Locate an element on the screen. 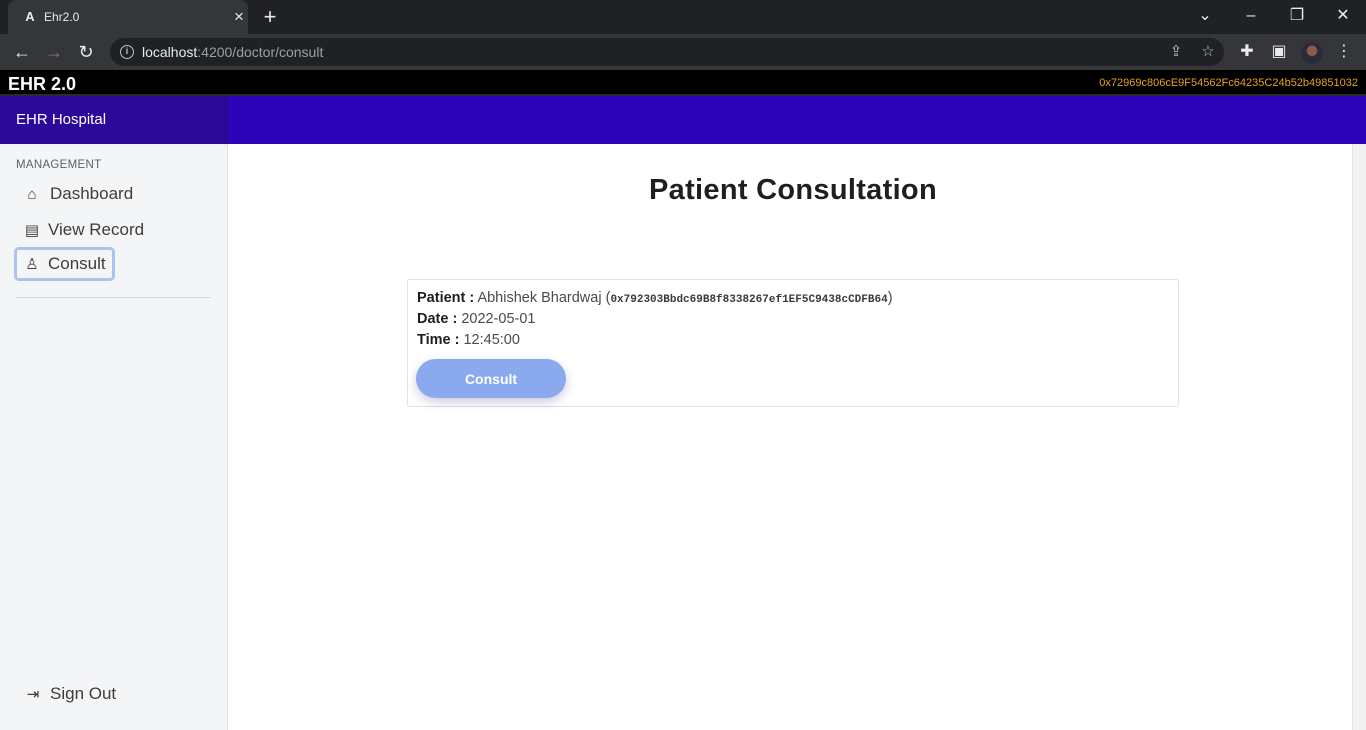  sidebar-item-view-record: ▤ View Record is located at coordinates (79, 230).